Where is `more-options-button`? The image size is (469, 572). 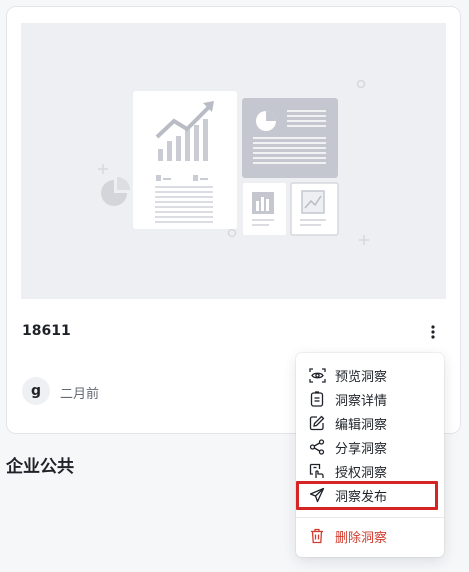 more-options-button is located at coordinates (433, 332).